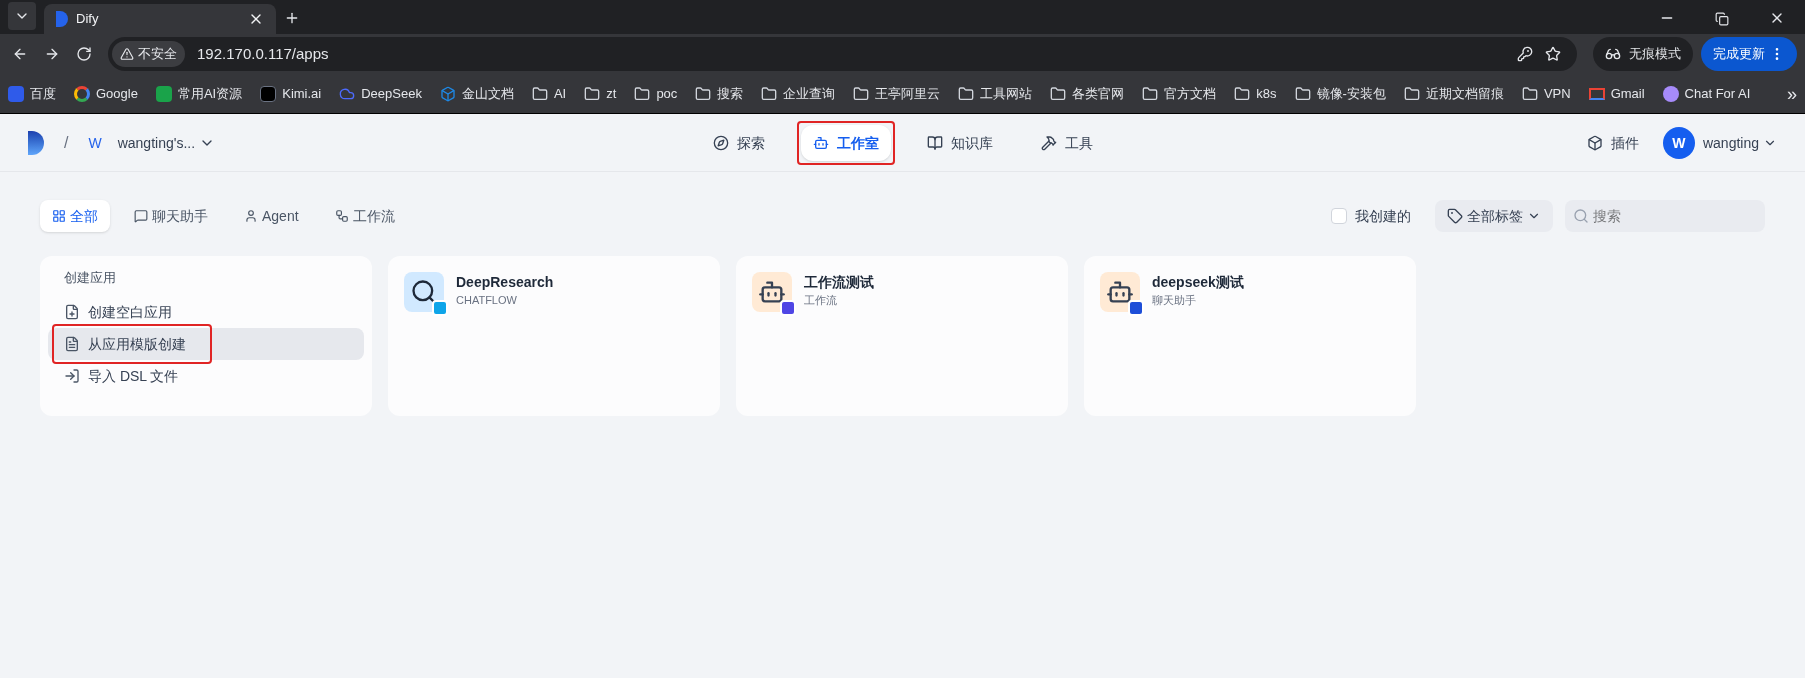 This screenshot has width=1805, height=678. I want to click on address-field: 不安全 192.170.0.117/apps, so click(842, 54).